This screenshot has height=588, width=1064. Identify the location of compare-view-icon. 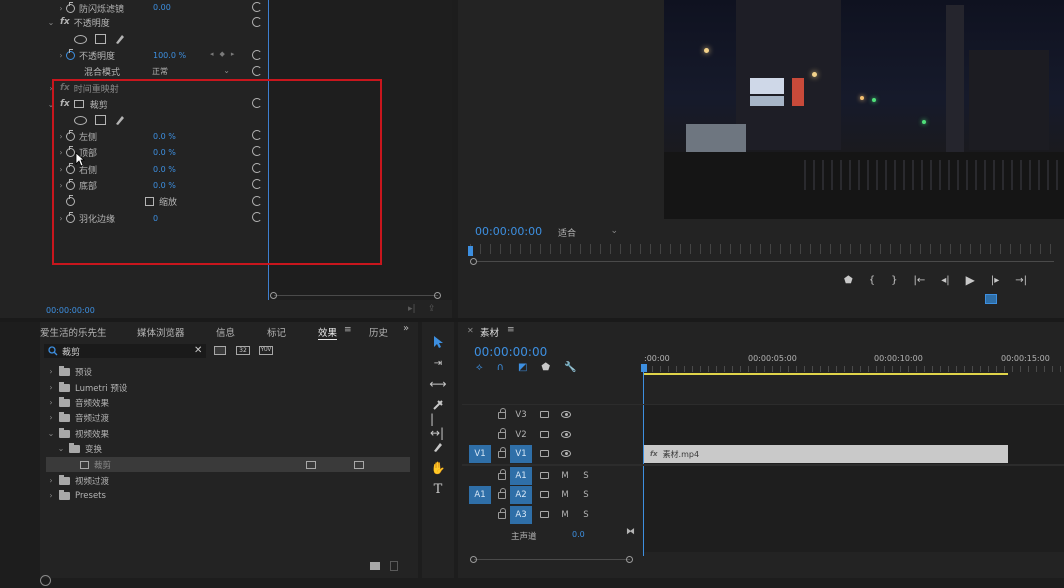
(991, 299).